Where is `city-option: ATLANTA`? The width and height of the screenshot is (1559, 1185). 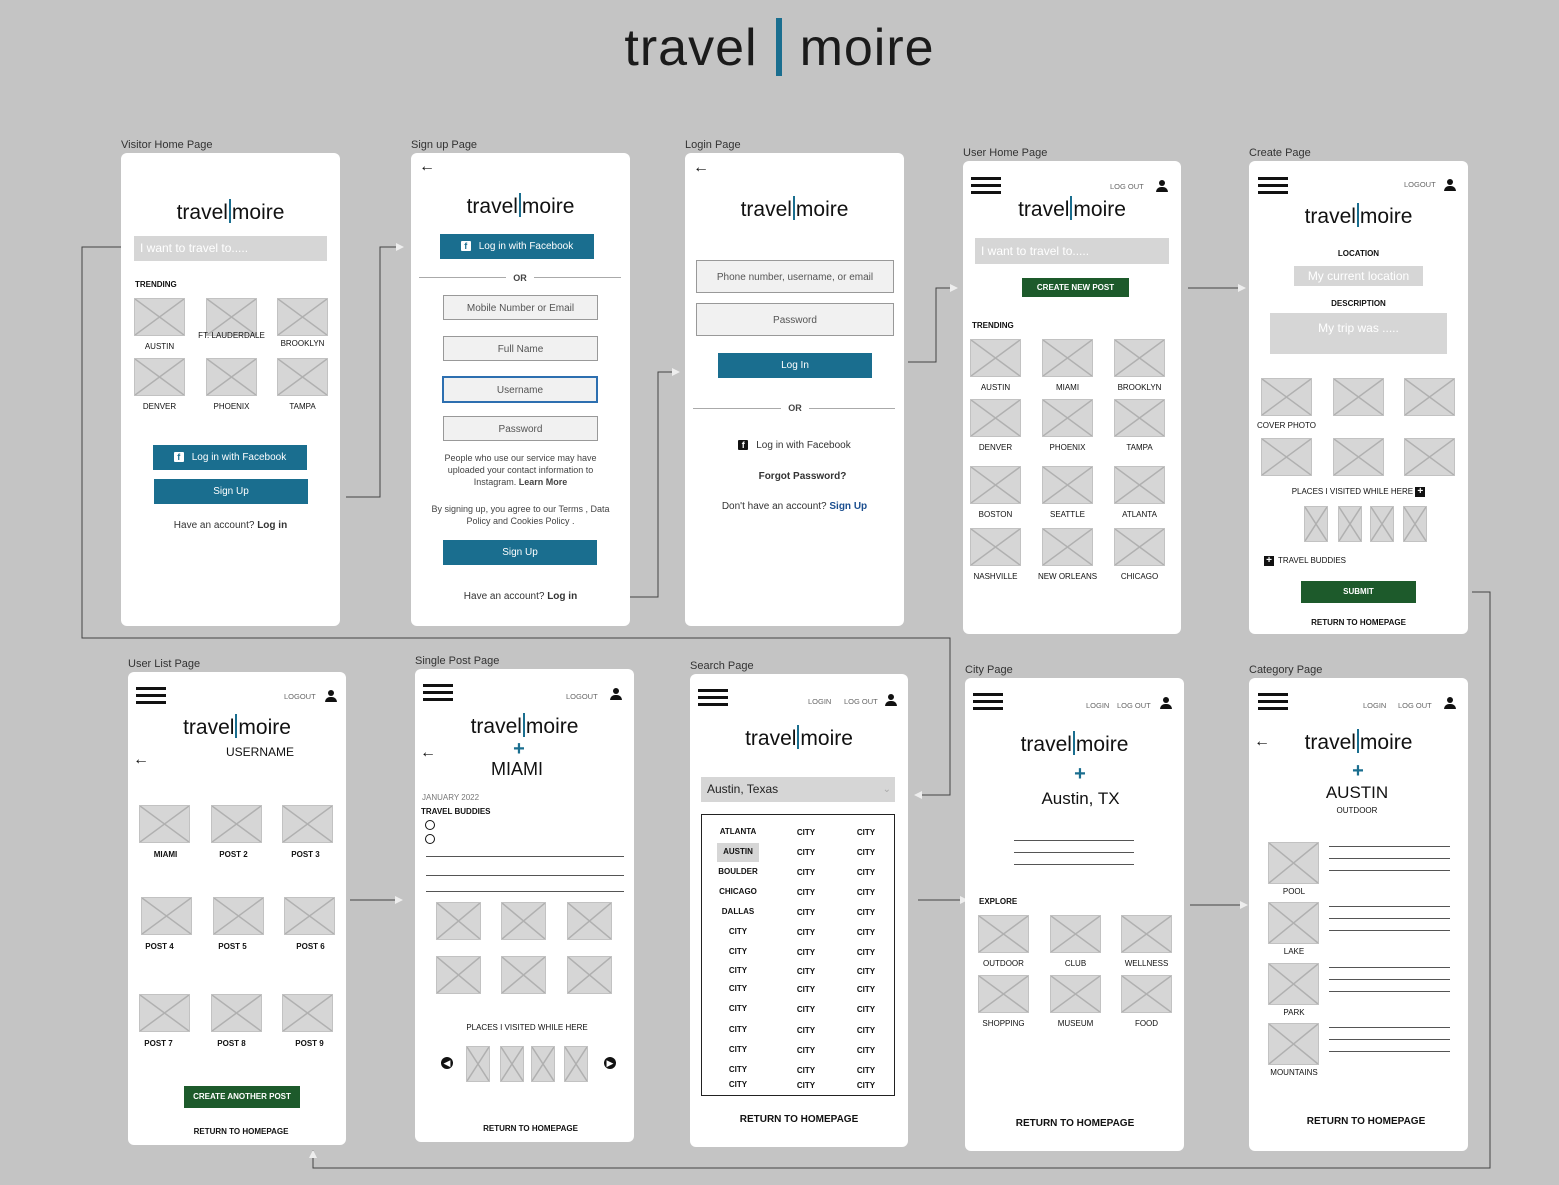 city-option: ATLANTA is located at coordinates (738, 831).